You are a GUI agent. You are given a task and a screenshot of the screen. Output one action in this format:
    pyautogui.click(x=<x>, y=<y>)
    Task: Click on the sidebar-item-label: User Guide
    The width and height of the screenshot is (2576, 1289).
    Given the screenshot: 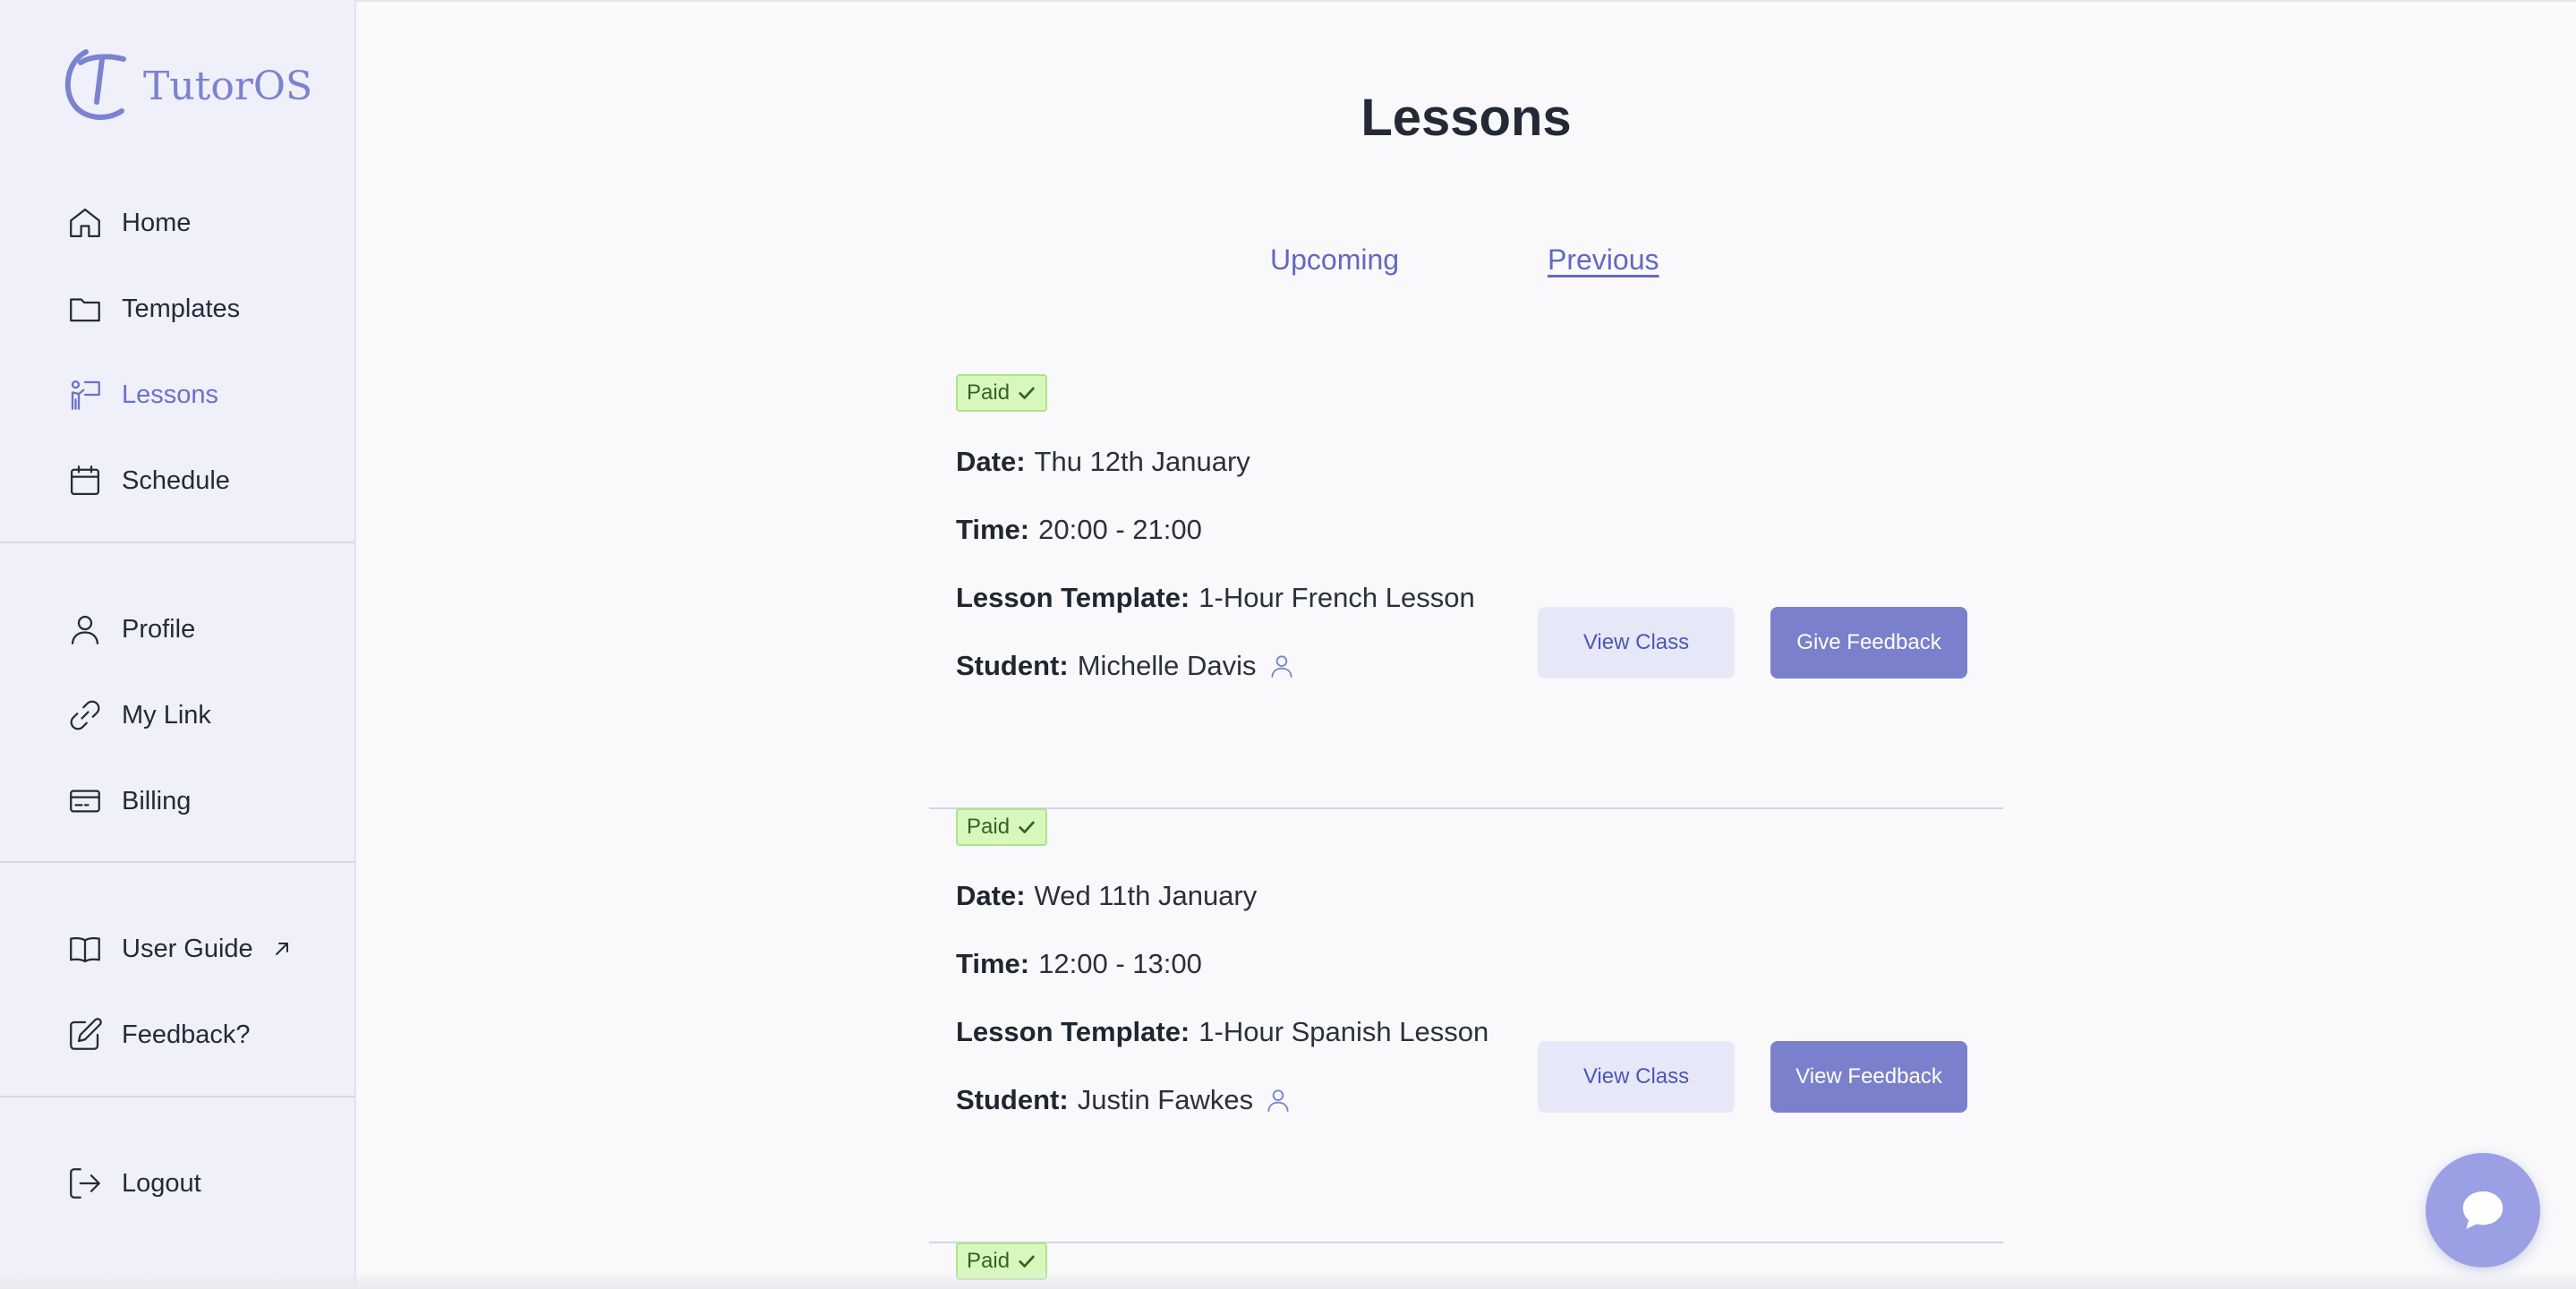 What is the action you would take?
    pyautogui.click(x=187, y=948)
    